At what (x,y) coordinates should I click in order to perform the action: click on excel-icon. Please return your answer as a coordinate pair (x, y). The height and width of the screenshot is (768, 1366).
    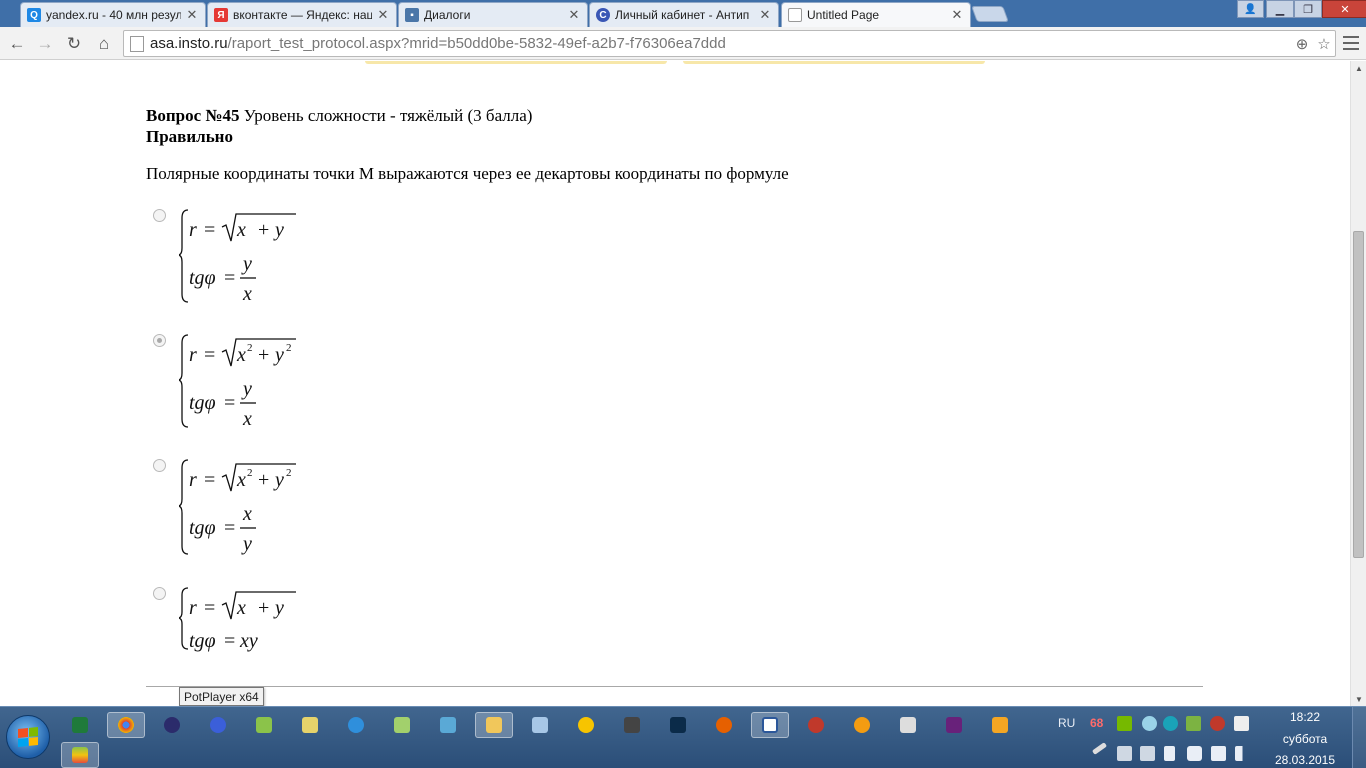
    Looking at the image, I should click on (80, 725).